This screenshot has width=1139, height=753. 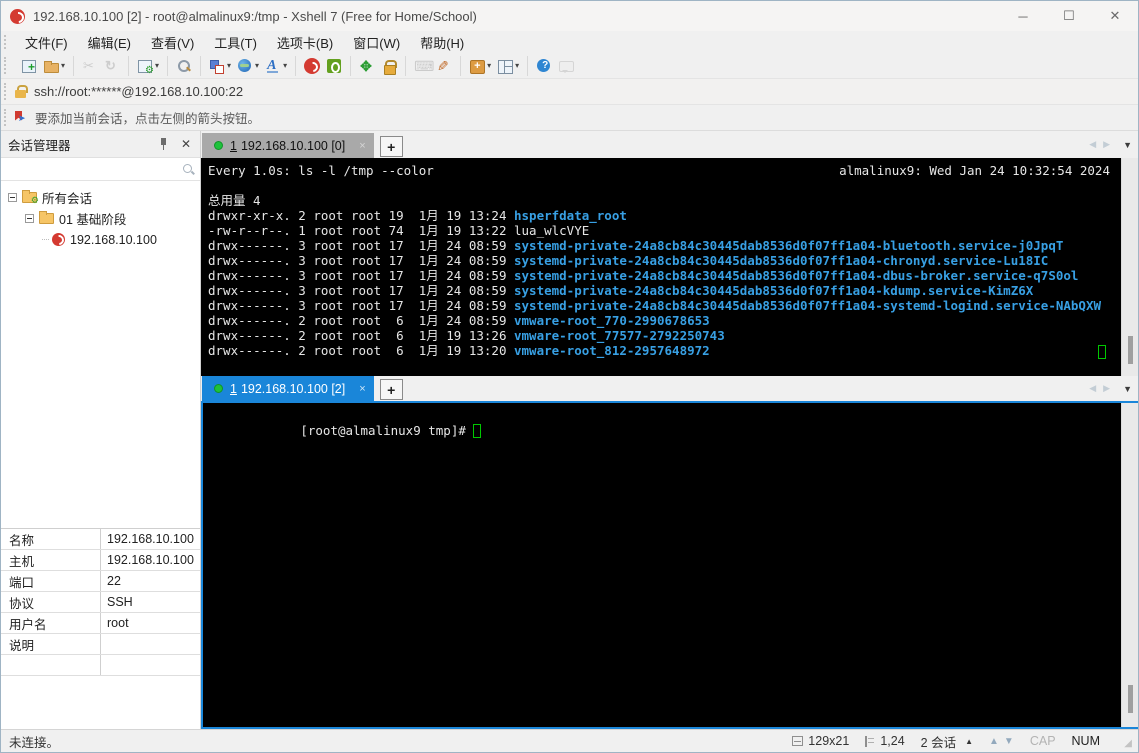 I want to click on tree-node-所有会话: 所有会话, so click(x=100, y=197).